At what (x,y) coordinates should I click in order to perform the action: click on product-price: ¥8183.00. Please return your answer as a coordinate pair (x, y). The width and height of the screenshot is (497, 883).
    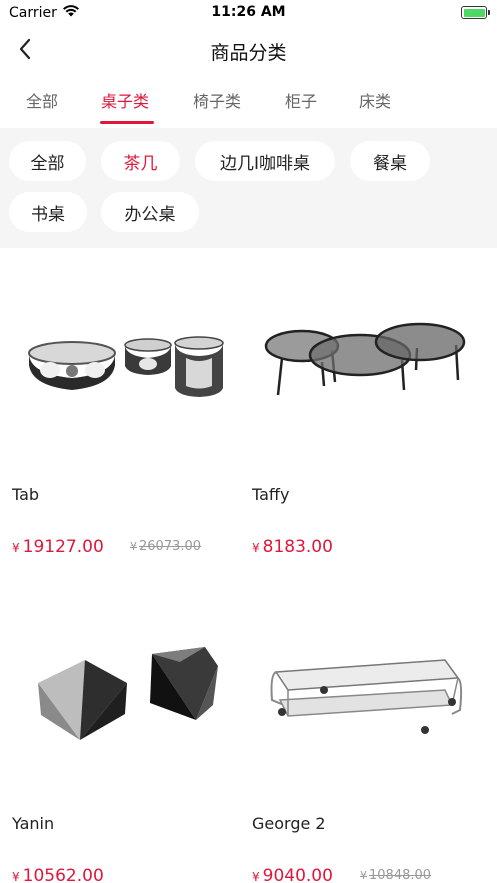
    Looking at the image, I should click on (292, 547).